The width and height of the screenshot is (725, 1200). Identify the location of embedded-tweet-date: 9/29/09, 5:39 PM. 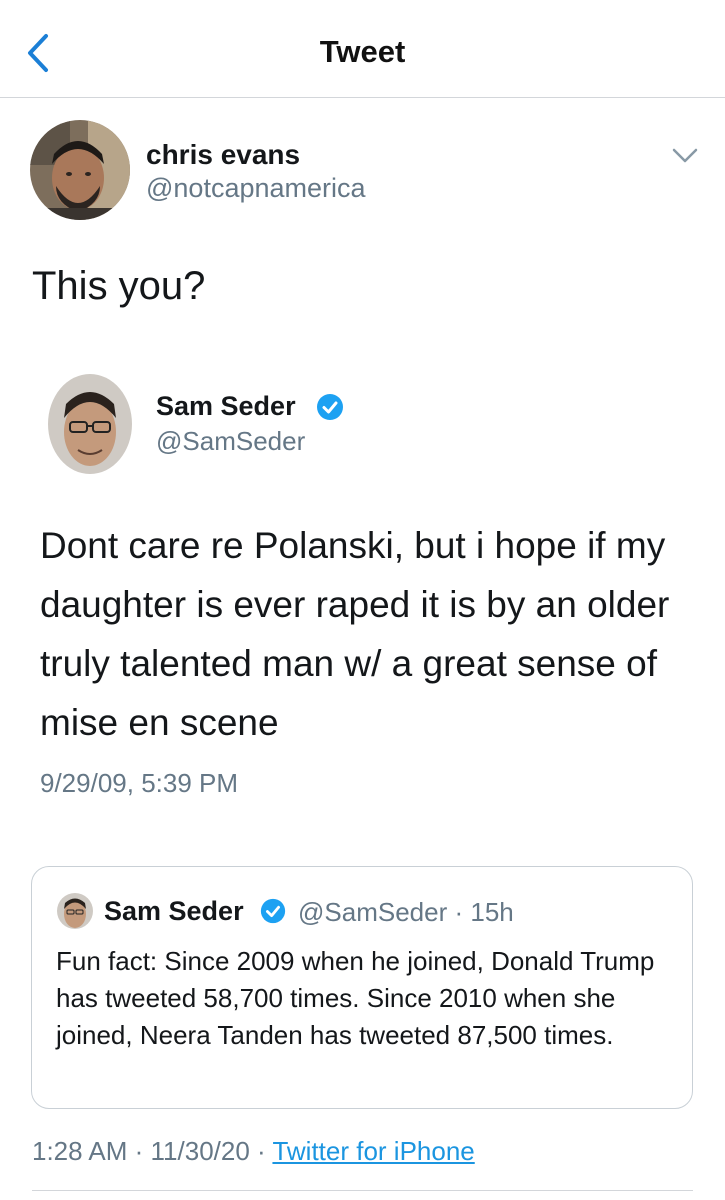
(139, 783).